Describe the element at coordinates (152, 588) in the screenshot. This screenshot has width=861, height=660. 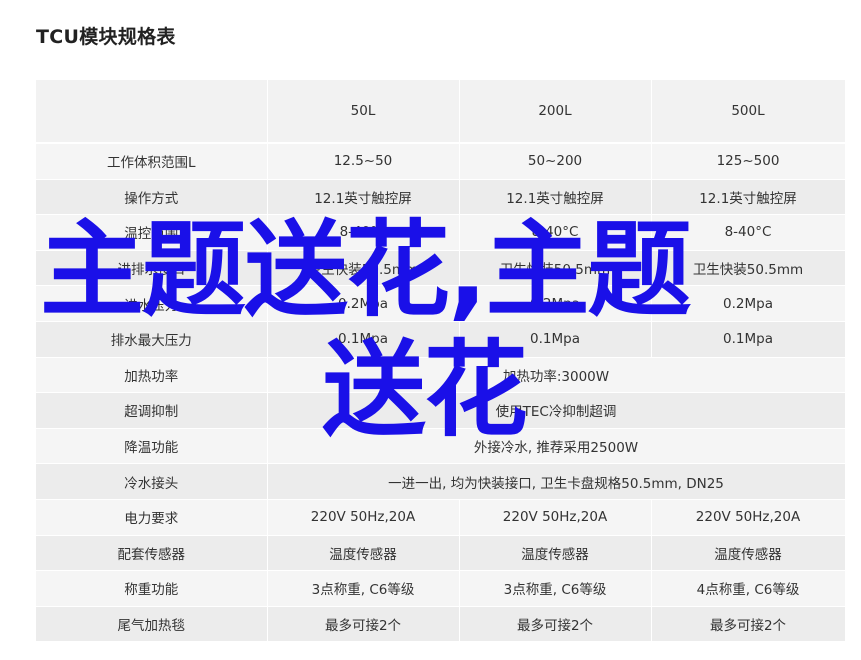
I see `row-label: 称重功能` at that location.